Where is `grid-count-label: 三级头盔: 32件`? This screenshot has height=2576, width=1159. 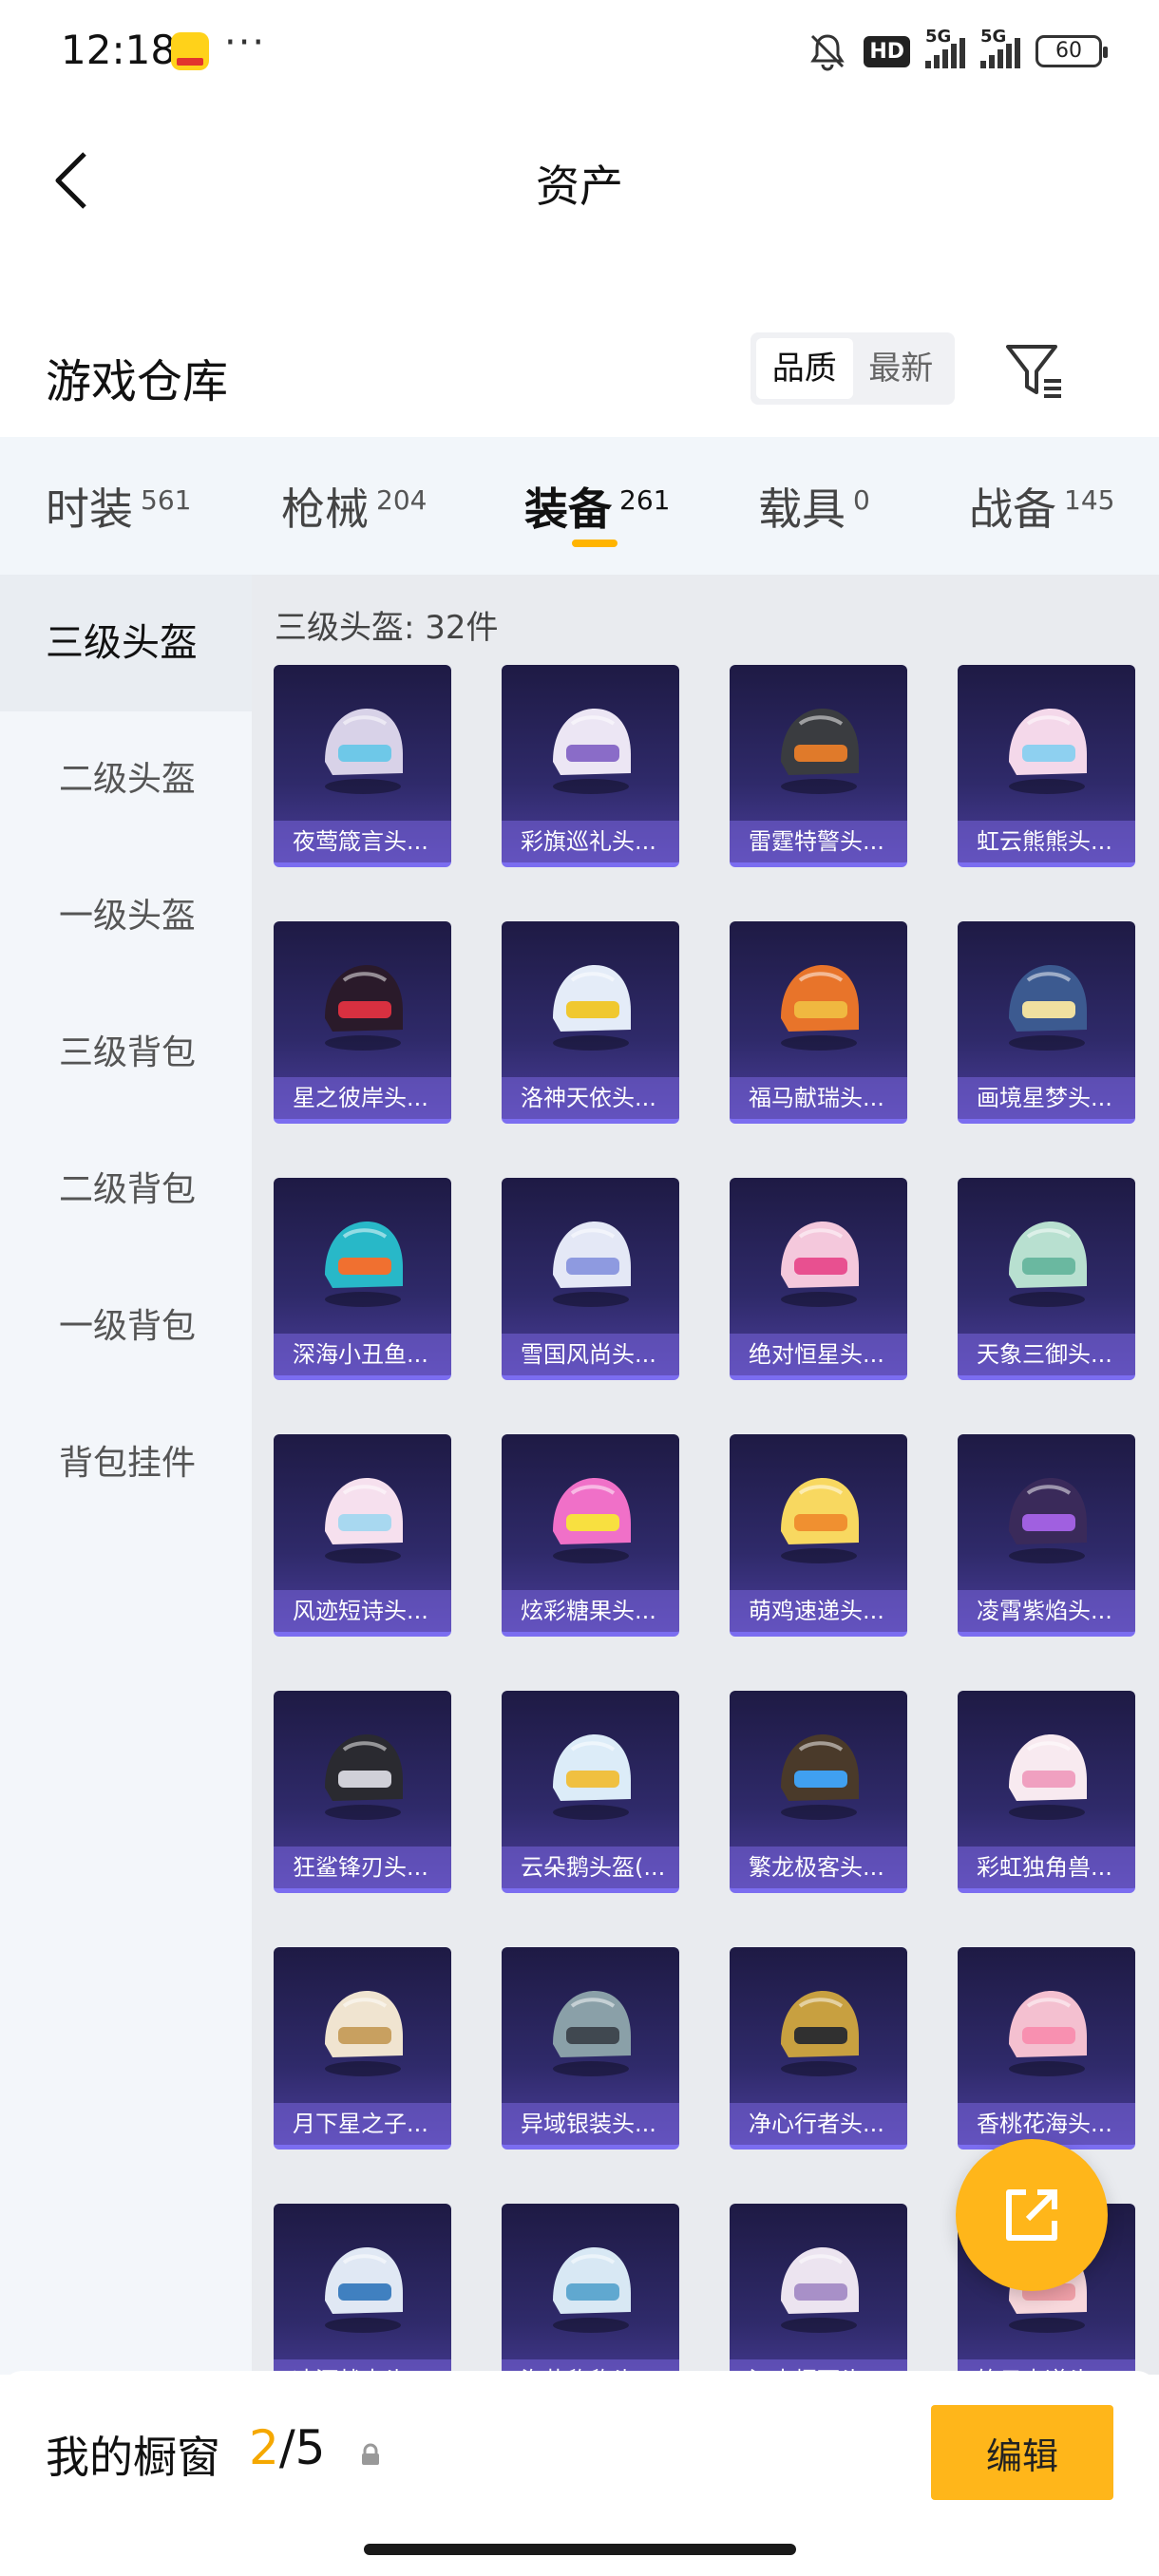 grid-count-label: 三级头盔: 32件 is located at coordinates (387, 628).